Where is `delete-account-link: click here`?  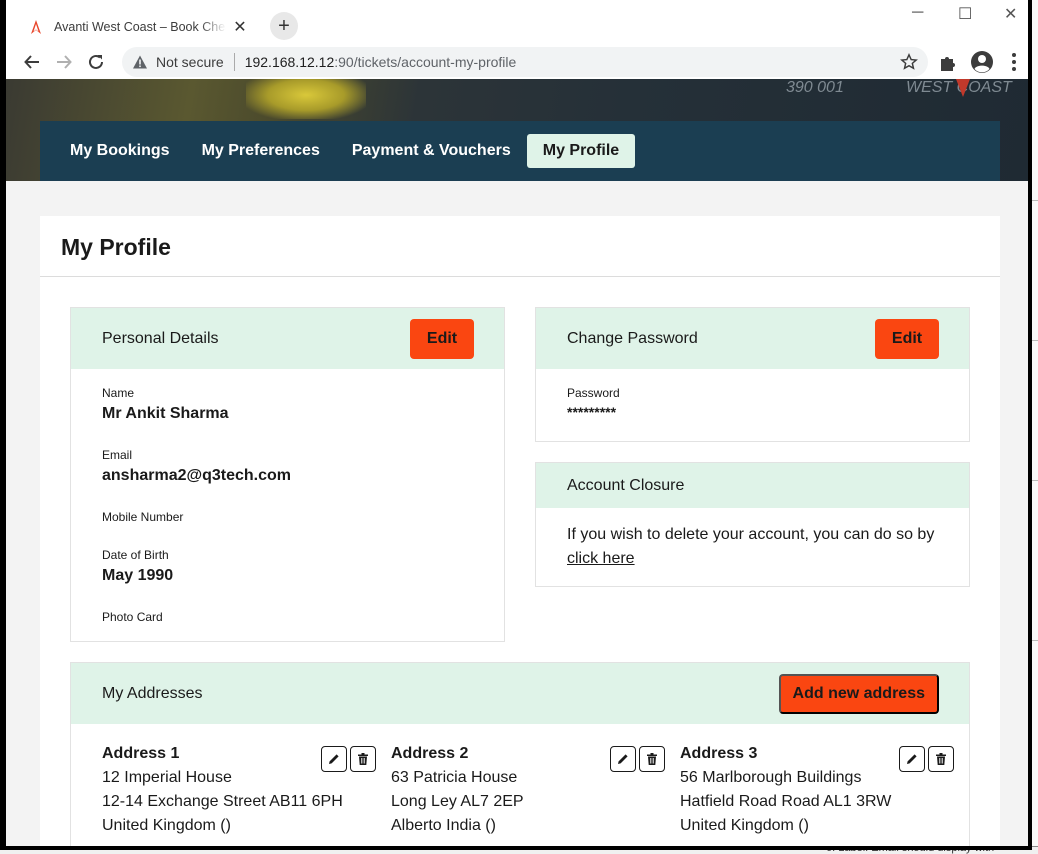 delete-account-link: click here is located at coordinates (601, 558).